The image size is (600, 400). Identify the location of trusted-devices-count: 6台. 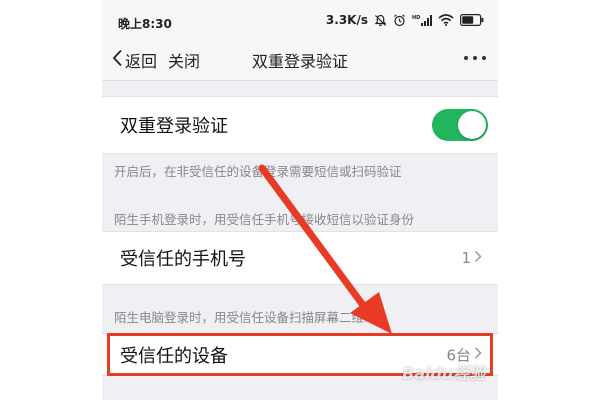
(458, 355).